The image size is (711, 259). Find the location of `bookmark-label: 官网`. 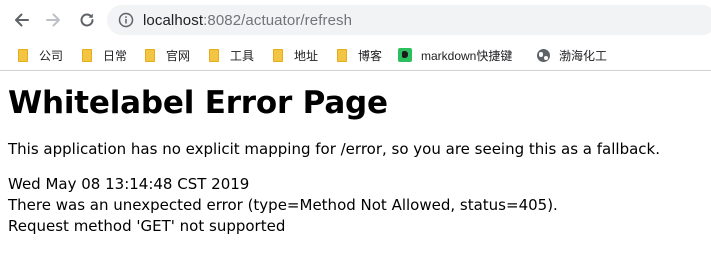

bookmark-label: 官网 is located at coordinates (178, 55).